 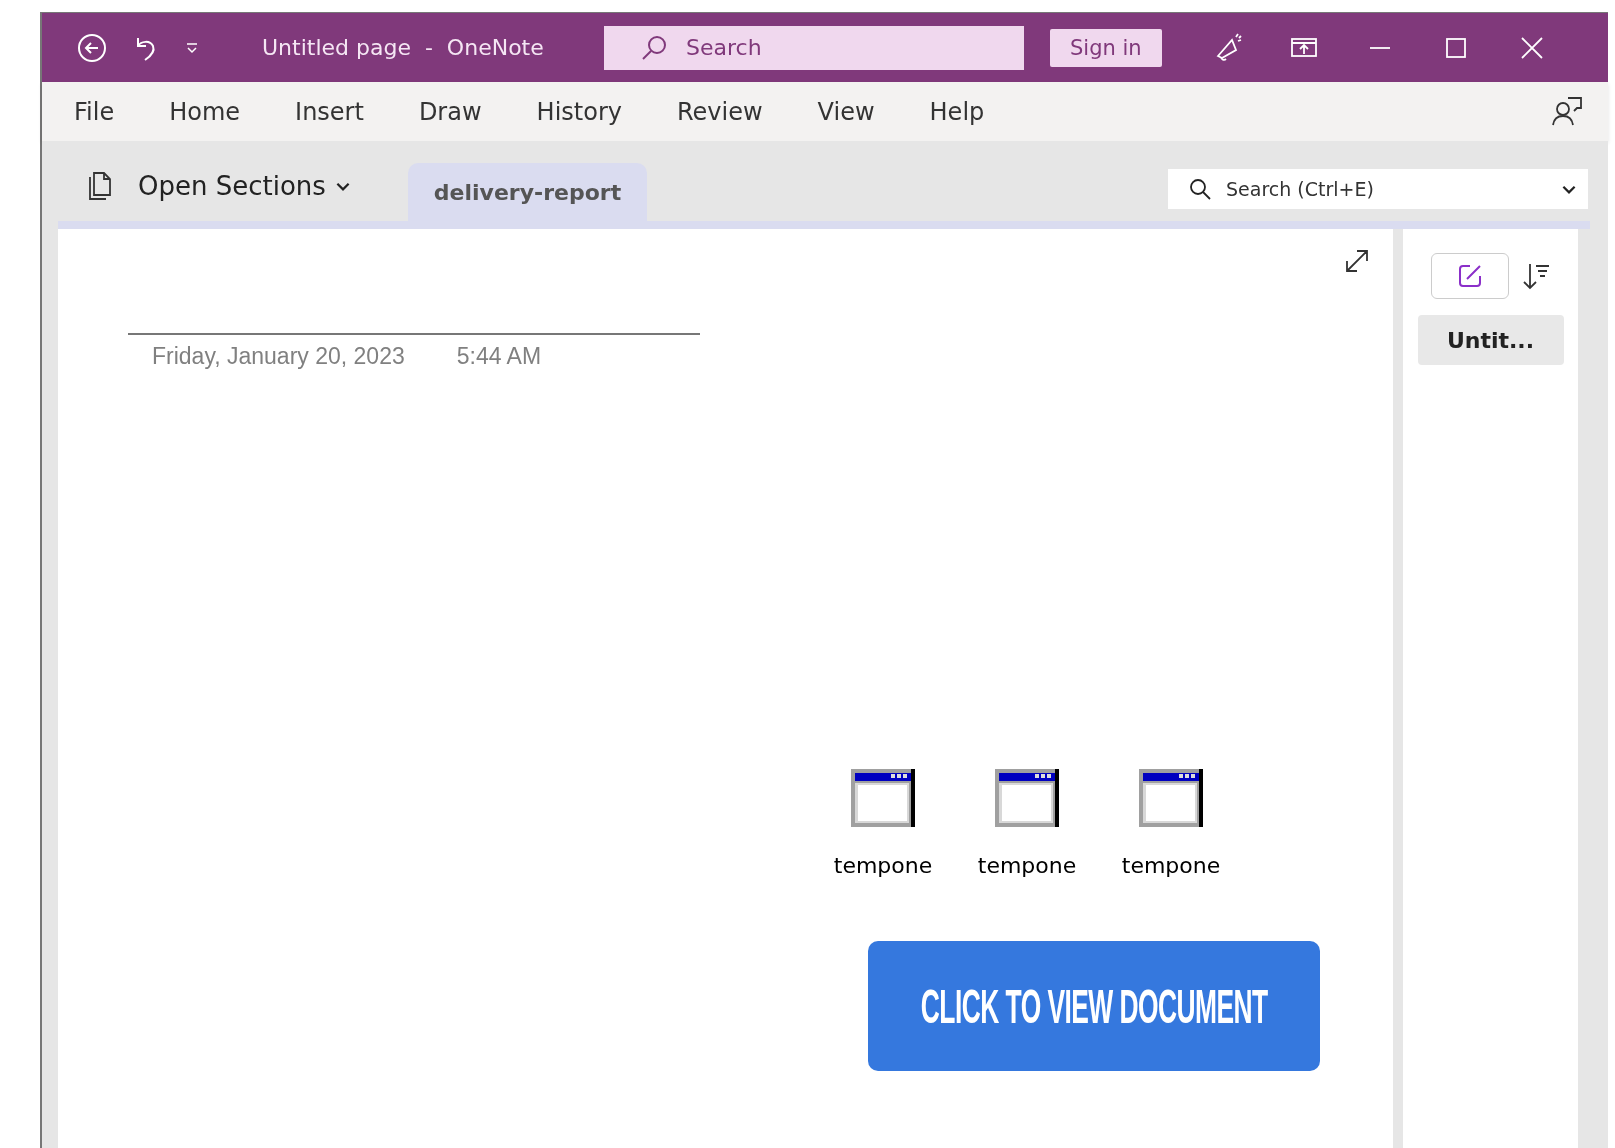 What do you see at coordinates (1094, 1006) in the screenshot?
I see `view-document-button: CLICK TO VIEW DOCUMENT` at bounding box center [1094, 1006].